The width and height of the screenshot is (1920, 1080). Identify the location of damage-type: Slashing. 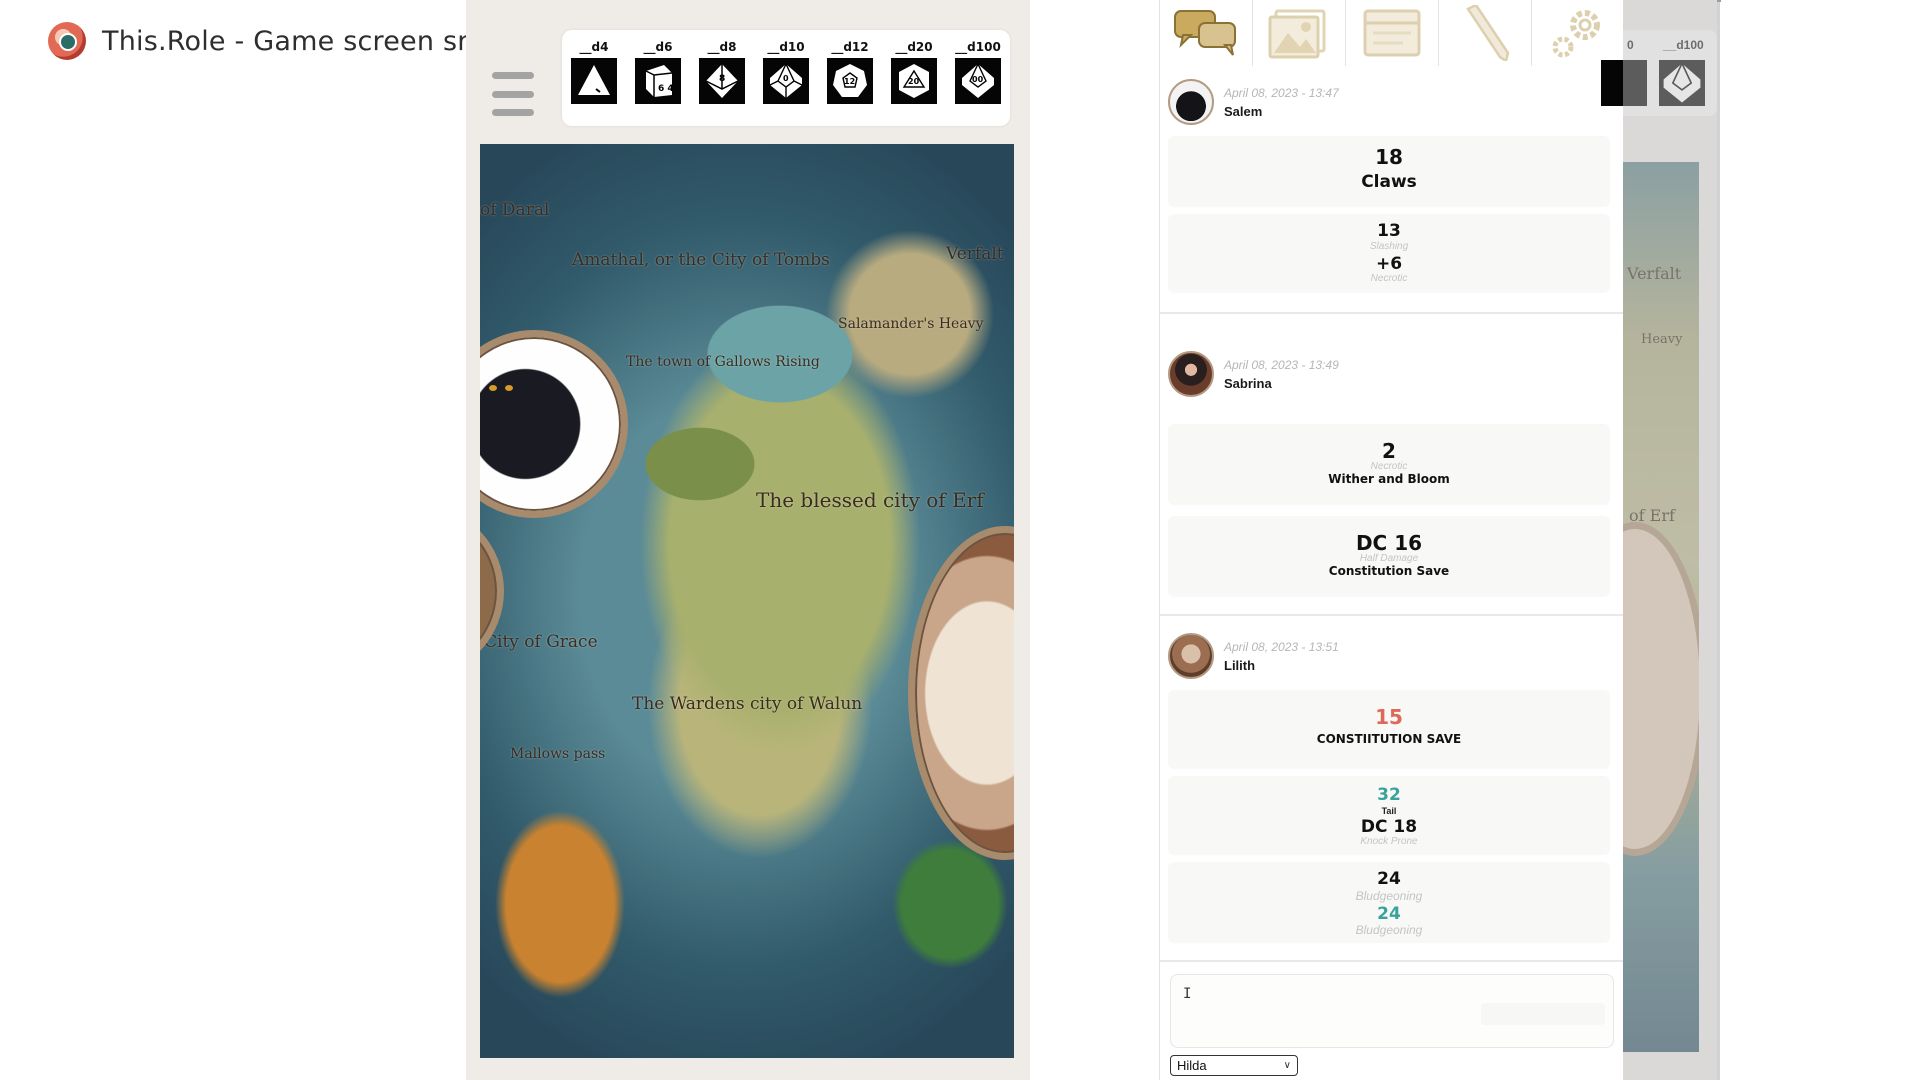
(1389, 246).